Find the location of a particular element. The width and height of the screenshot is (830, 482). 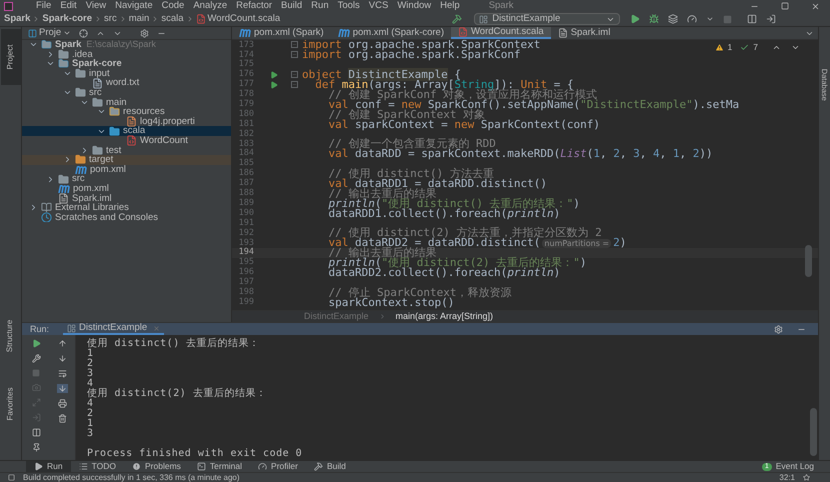

menu-item: Tools is located at coordinates (349, 6).